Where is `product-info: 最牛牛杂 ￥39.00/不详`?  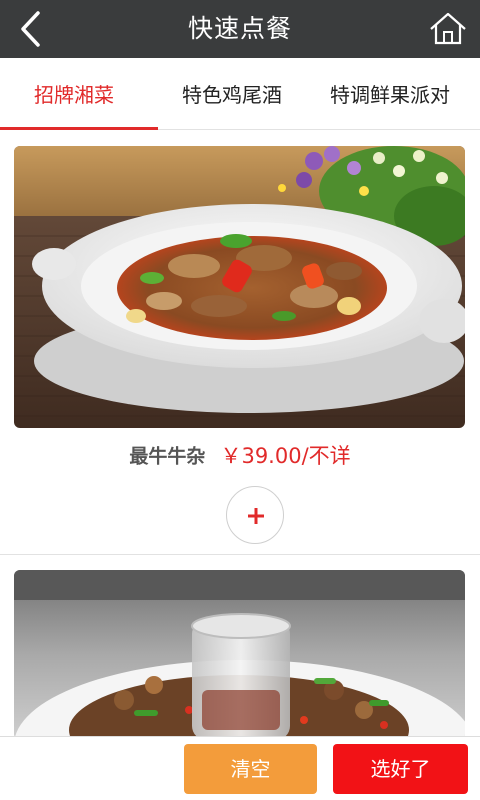
product-info: 最牛牛杂 ￥39.00/不详 is located at coordinates (240, 458).